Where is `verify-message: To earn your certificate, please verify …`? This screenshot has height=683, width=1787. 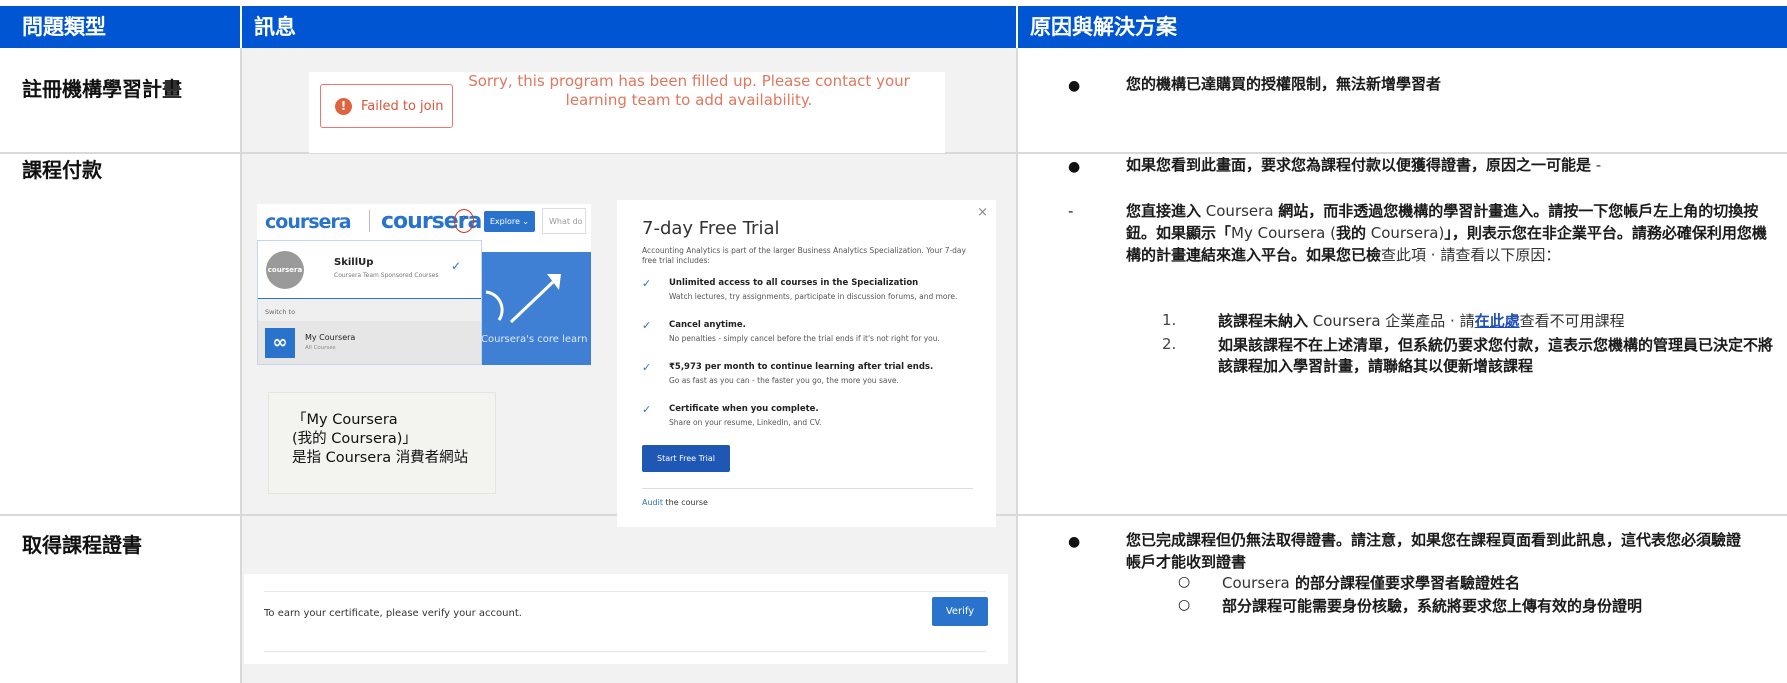
verify-message: To earn your certificate, please verify … is located at coordinates (393, 613).